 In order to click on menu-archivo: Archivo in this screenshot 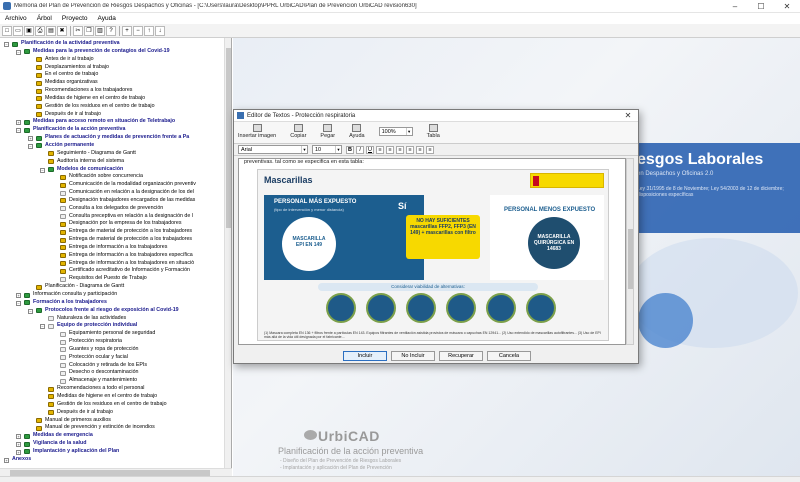, I will do `click(16, 18)`.